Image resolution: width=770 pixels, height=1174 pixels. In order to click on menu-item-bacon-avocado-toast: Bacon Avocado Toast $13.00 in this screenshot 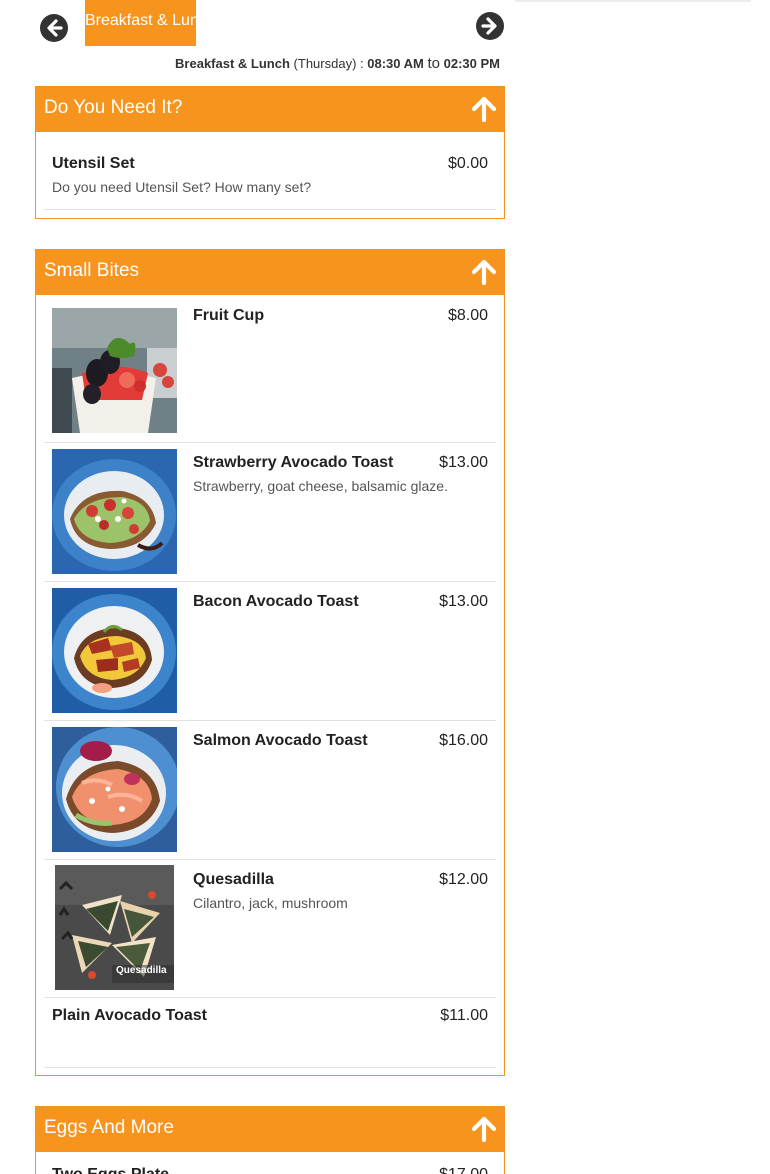, I will do `click(270, 651)`.